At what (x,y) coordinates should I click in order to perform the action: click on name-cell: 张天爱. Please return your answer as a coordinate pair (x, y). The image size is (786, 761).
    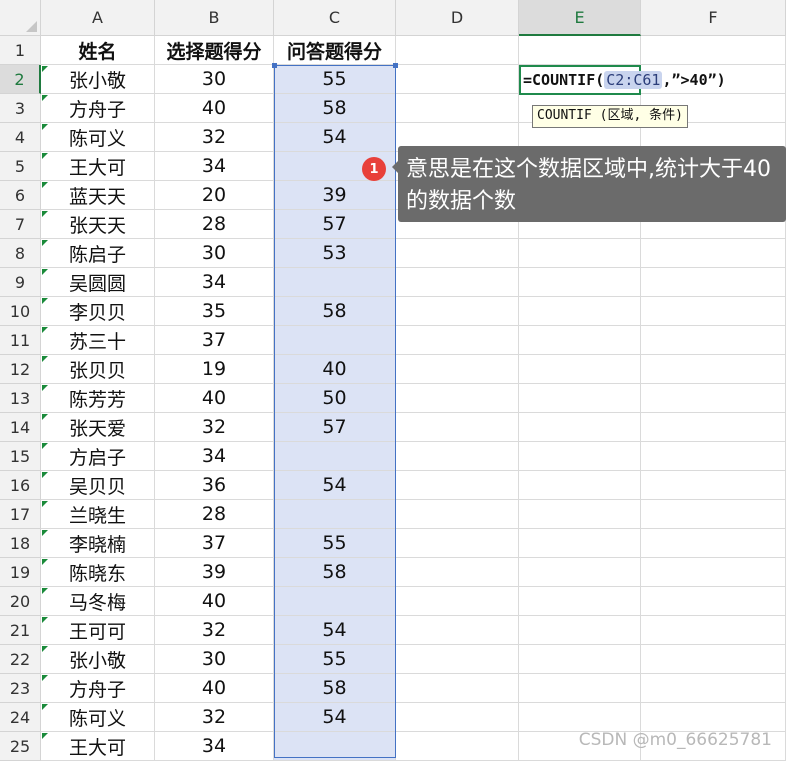
    Looking at the image, I should click on (98, 427).